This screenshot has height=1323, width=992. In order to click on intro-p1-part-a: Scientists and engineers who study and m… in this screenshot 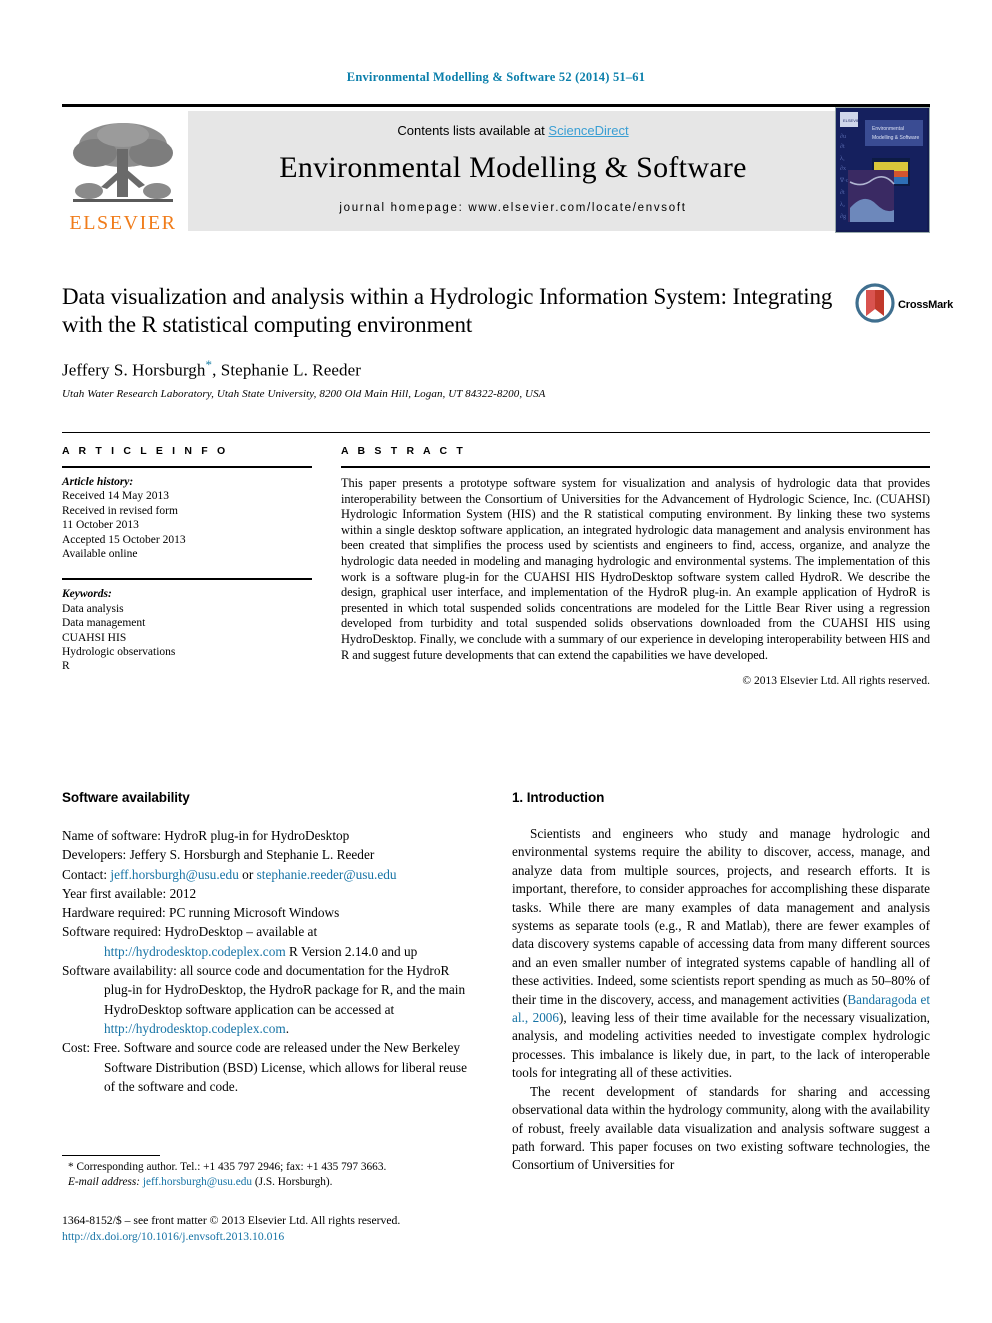, I will do `click(721, 916)`.